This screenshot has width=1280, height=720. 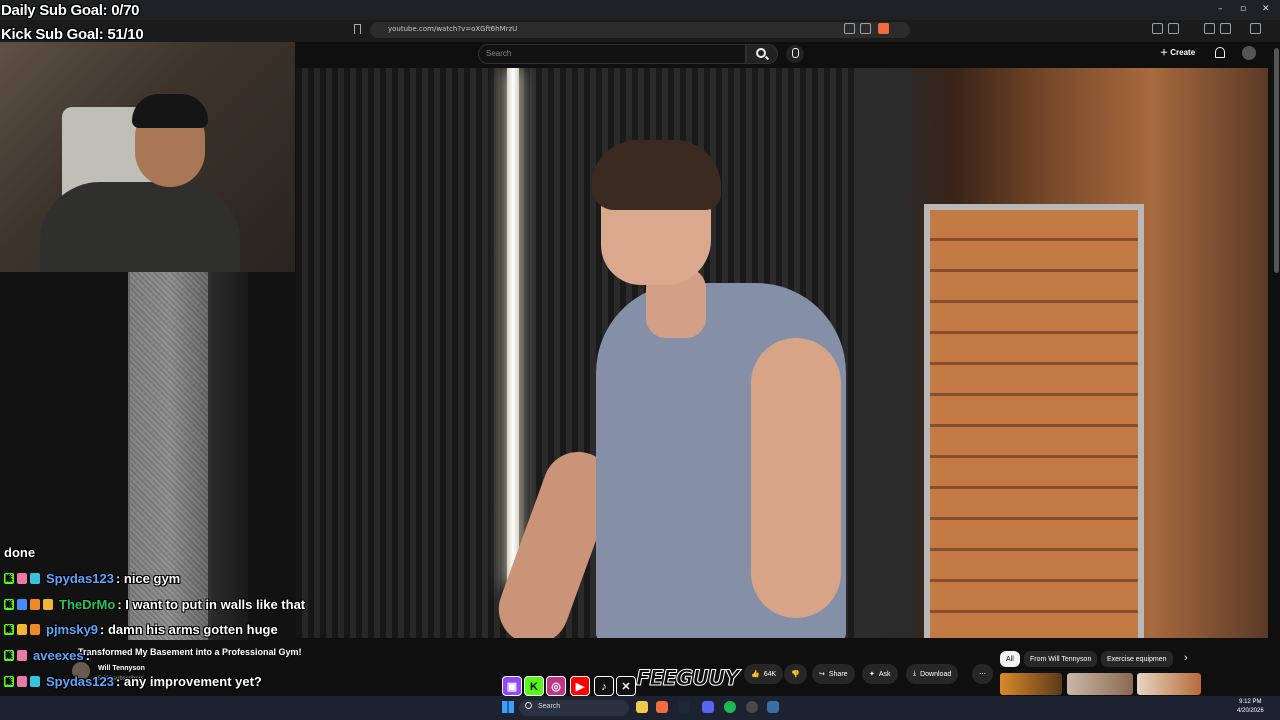 What do you see at coordinates (1220, 52) in the screenshot?
I see `notifications-icon` at bounding box center [1220, 52].